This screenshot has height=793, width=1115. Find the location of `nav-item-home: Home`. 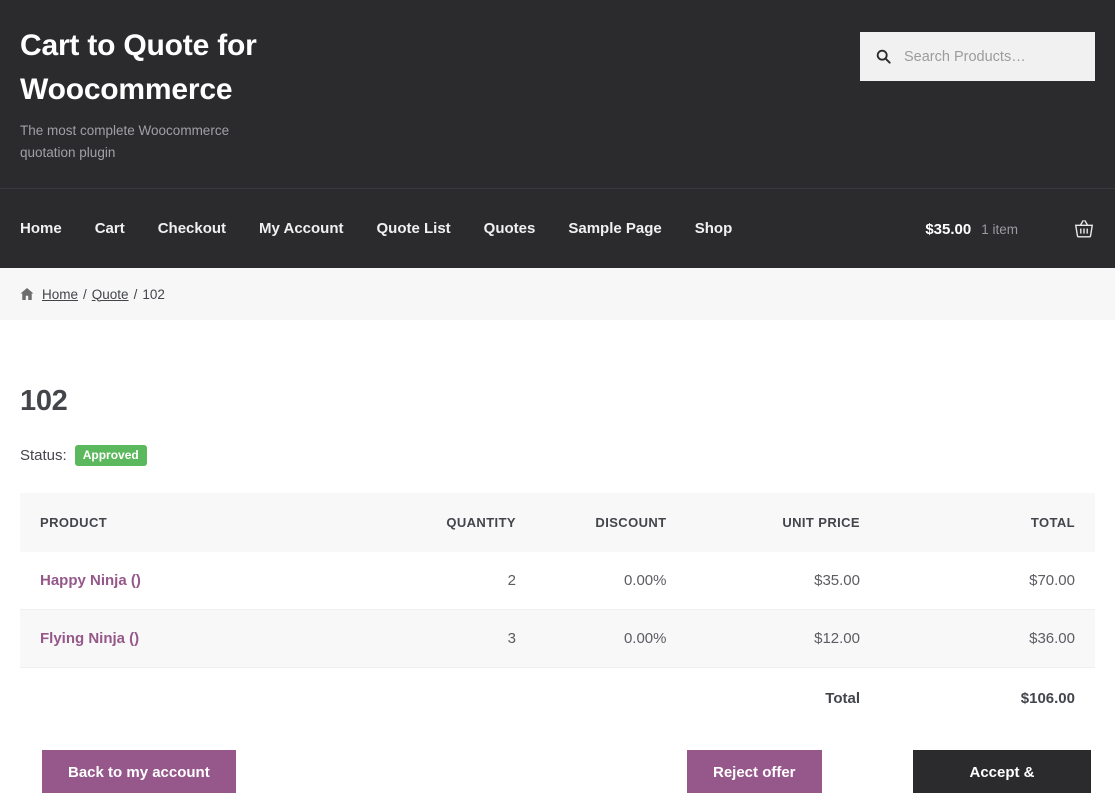

nav-item-home: Home is located at coordinates (41, 228).